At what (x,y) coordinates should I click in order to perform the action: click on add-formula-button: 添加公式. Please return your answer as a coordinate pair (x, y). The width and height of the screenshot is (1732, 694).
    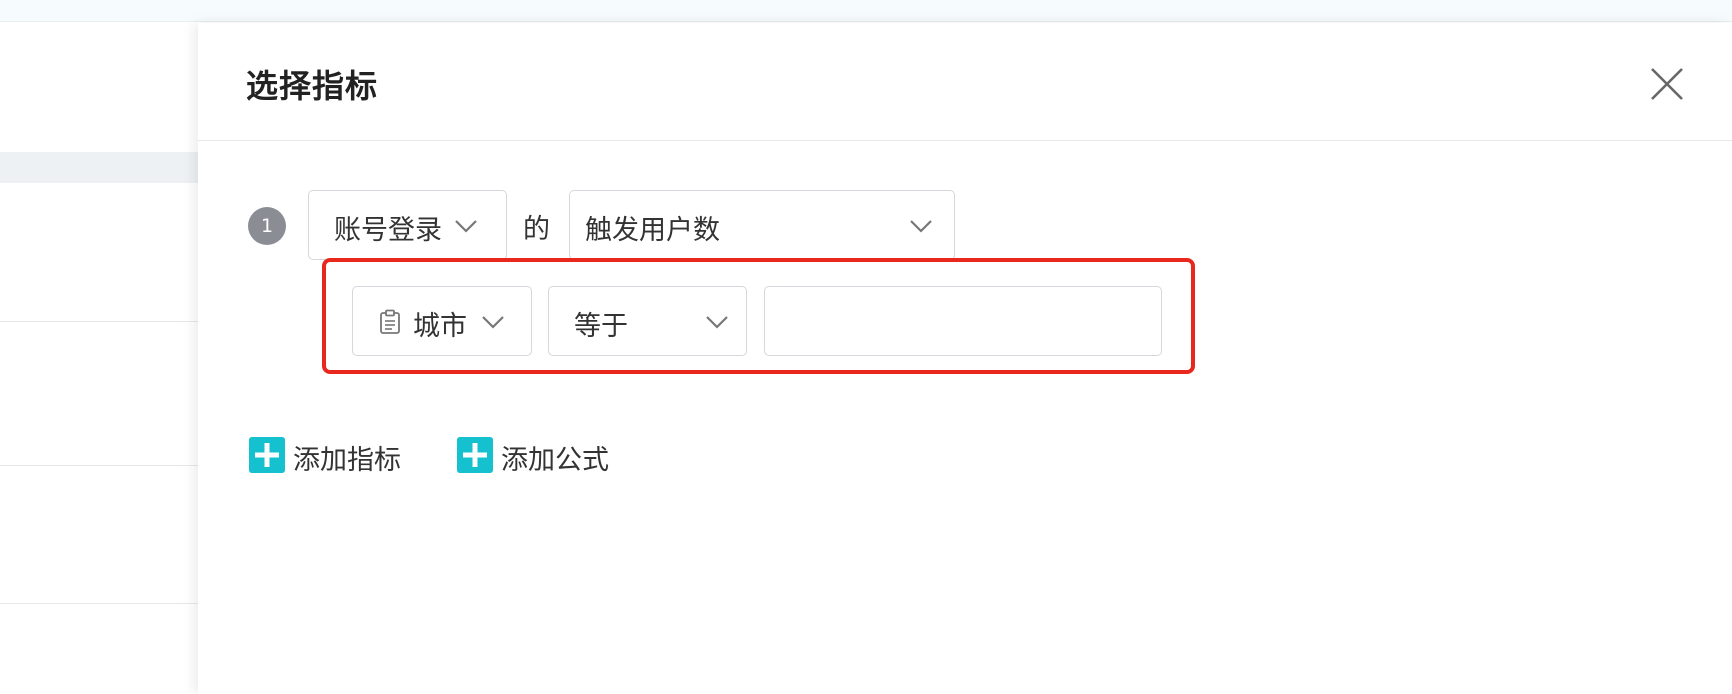
    Looking at the image, I should click on (542, 456).